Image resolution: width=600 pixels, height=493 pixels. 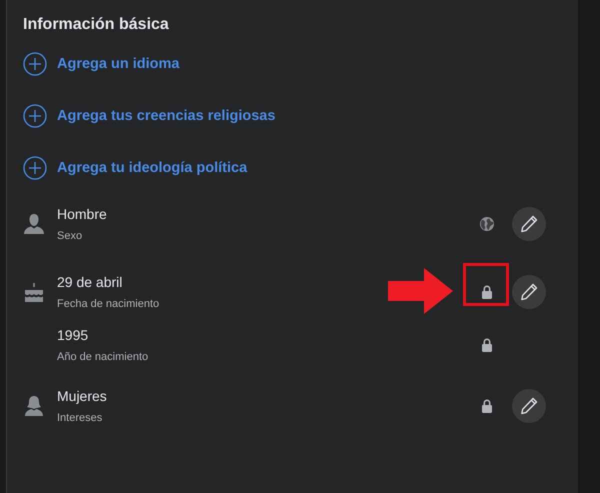 I want to click on detail-value: 1995, so click(x=73, y=335).